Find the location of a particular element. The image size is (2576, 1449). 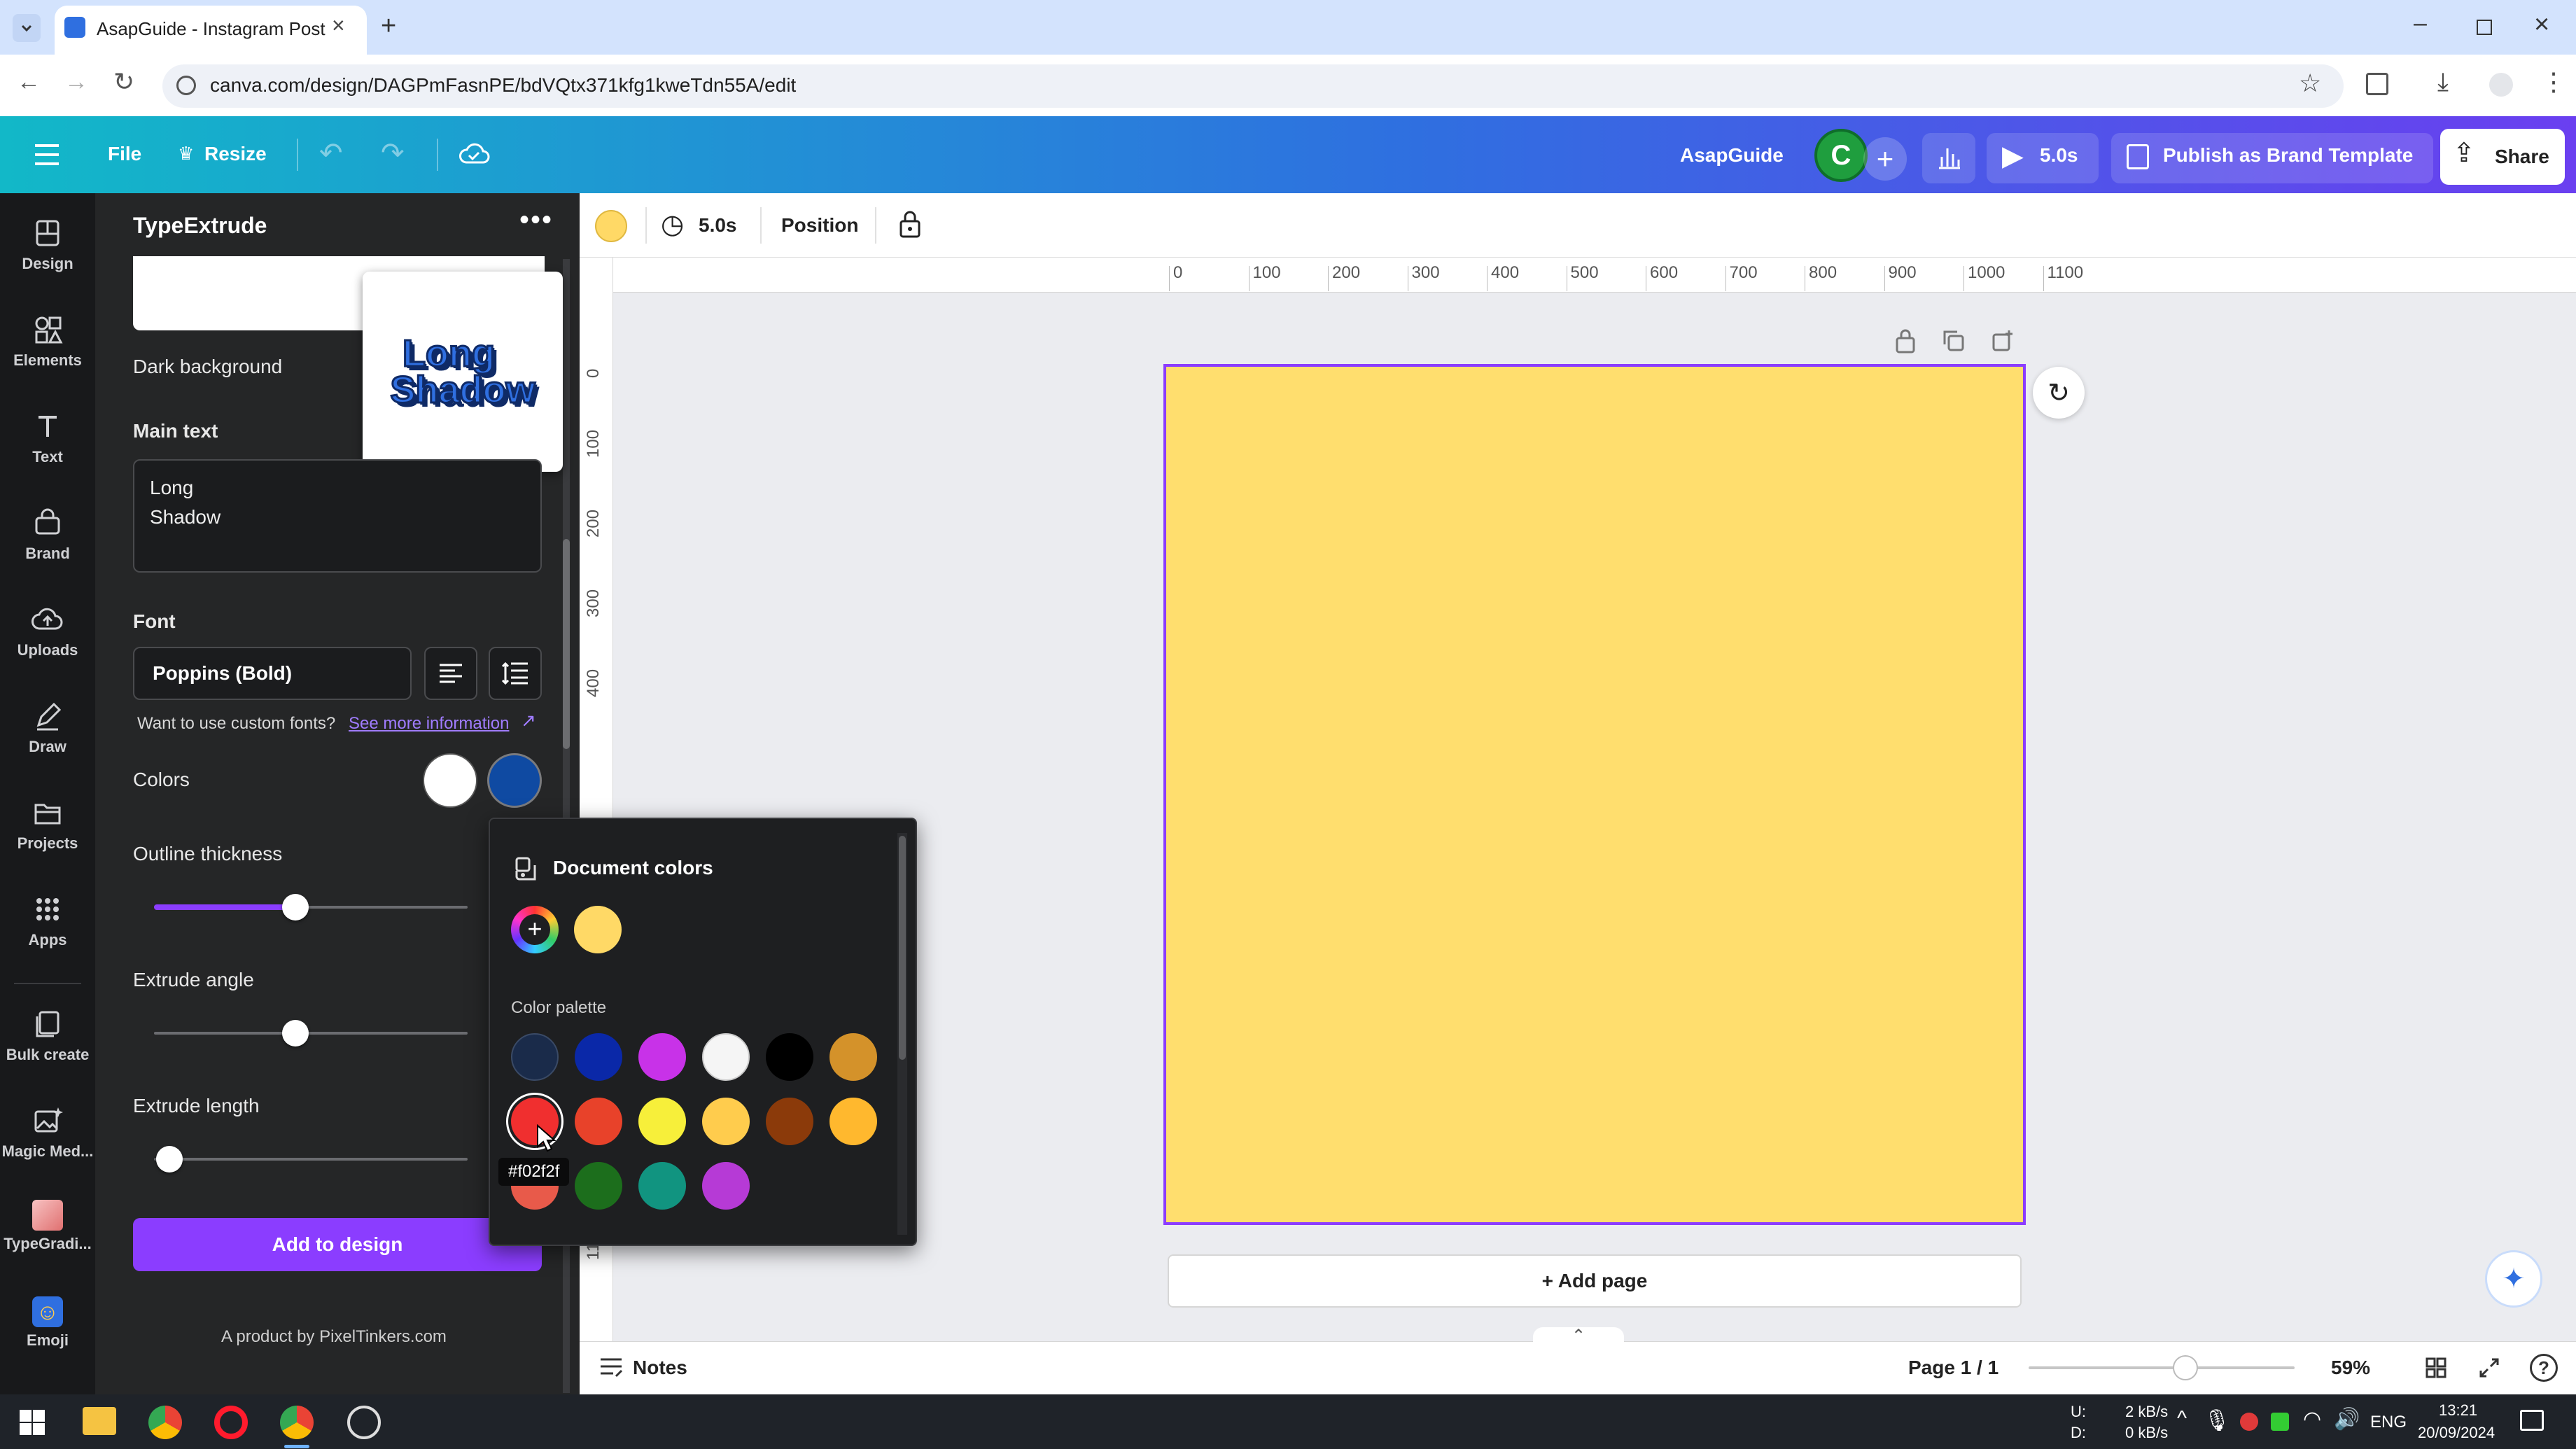

screen-recorder-icon is located at coordinates (364, 1422).